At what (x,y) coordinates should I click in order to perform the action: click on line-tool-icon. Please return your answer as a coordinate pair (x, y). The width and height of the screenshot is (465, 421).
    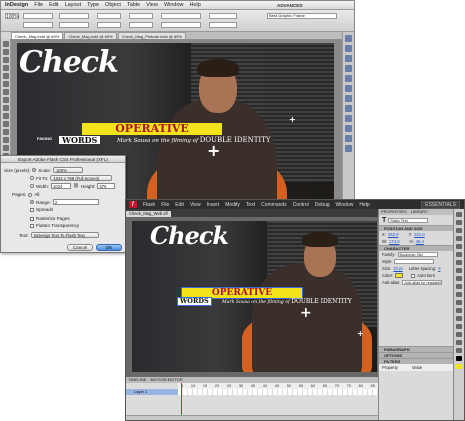
    Looking at the image, I should click on (5, 92).